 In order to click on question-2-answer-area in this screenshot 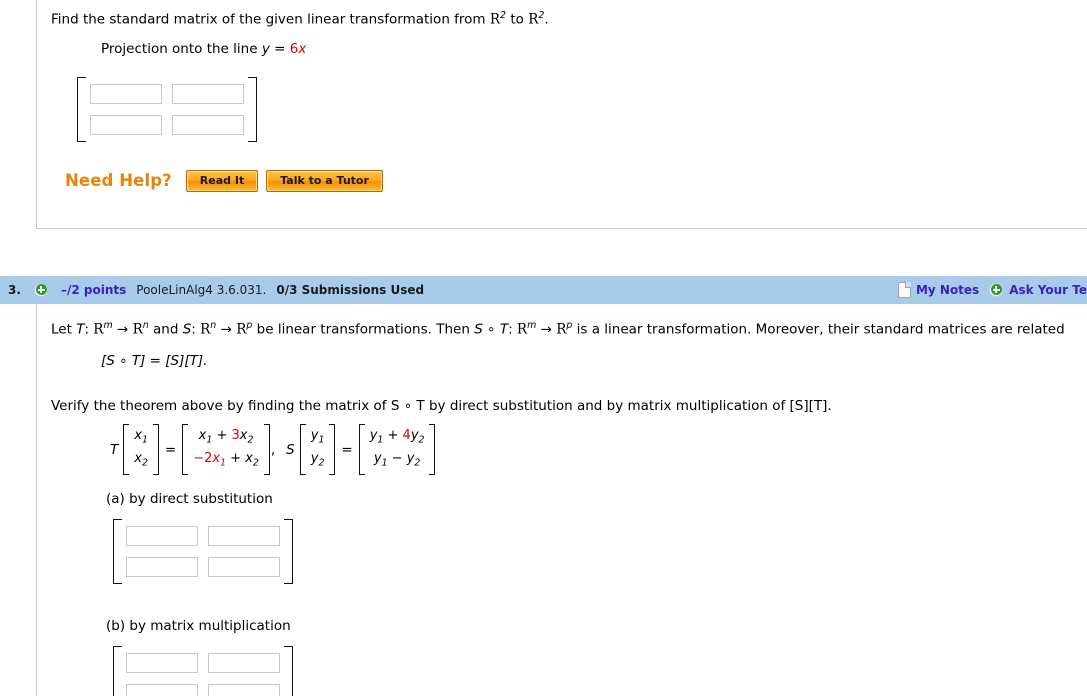, I will do `click(569, 100)`.